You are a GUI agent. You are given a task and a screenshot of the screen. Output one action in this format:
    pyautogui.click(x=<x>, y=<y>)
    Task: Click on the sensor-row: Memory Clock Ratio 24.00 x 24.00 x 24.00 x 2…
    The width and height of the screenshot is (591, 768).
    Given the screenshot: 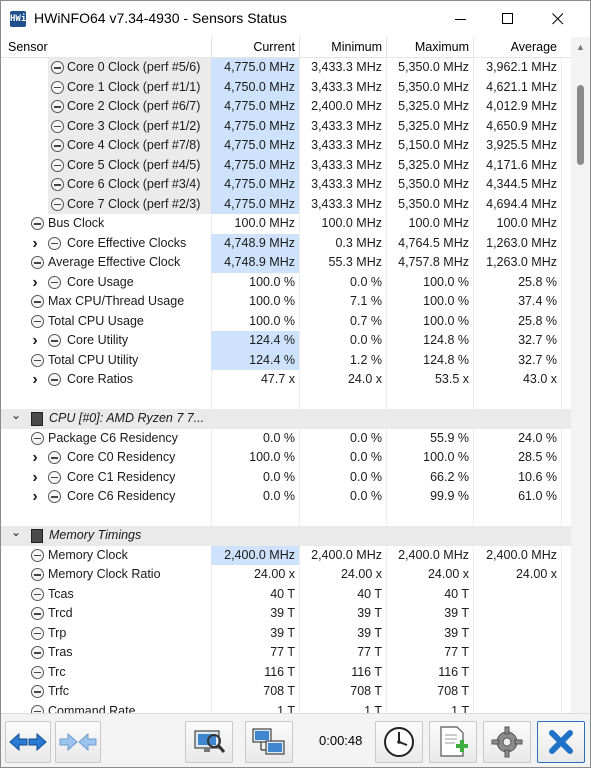 What is the action you would take?
    pyautogui.click(x=286, y=575)
    